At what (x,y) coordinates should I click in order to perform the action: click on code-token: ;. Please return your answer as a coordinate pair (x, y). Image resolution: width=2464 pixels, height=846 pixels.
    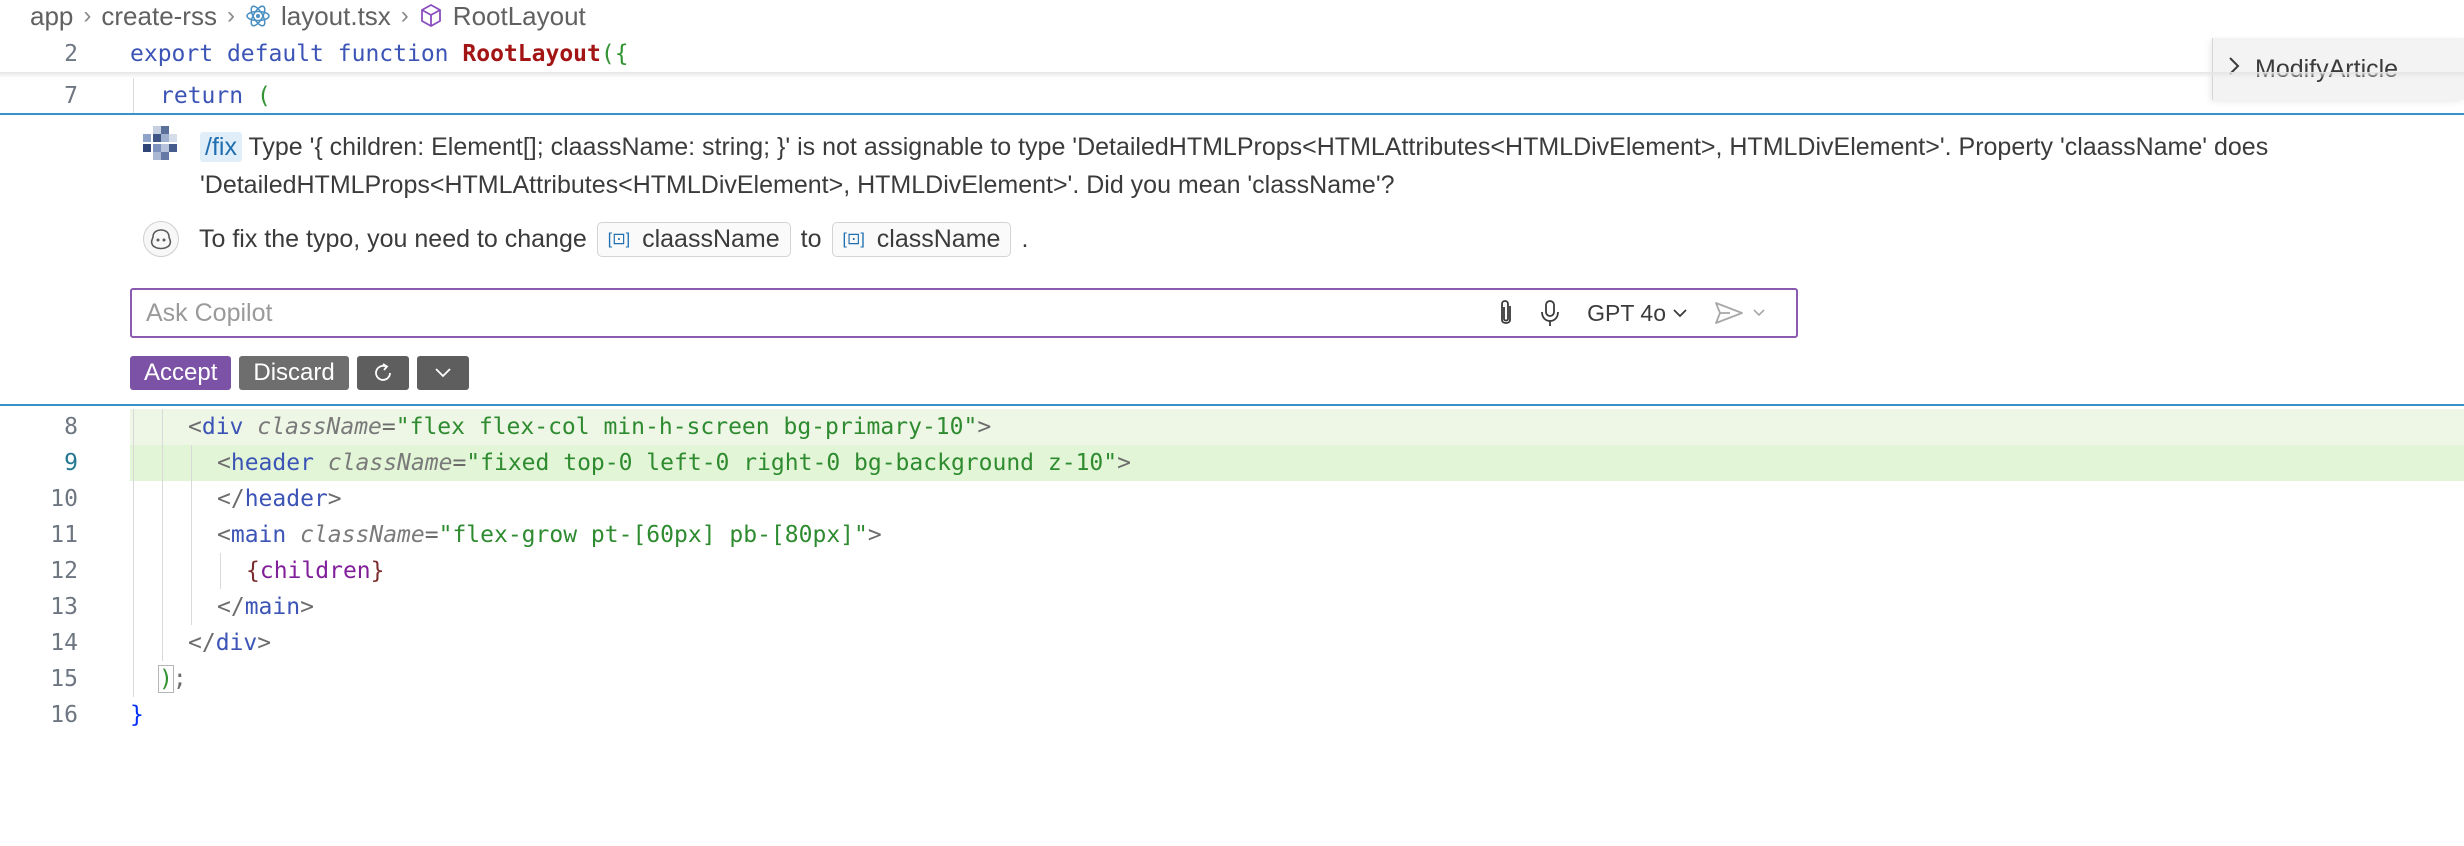
    Looking at the image, I should click on (179, 679).